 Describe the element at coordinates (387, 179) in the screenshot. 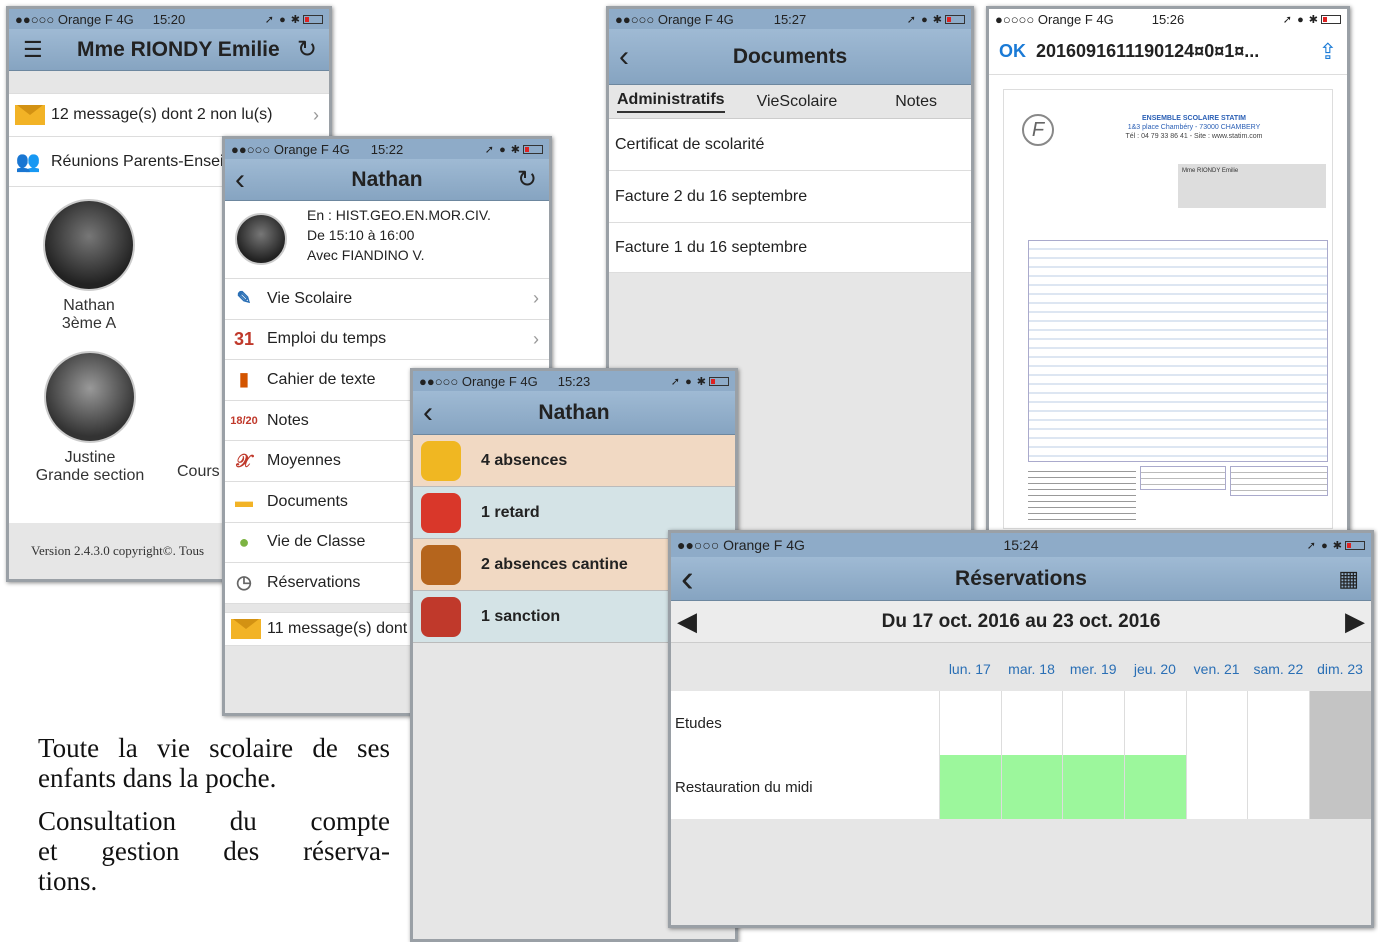

I see `page-title: Nathan` at that location.